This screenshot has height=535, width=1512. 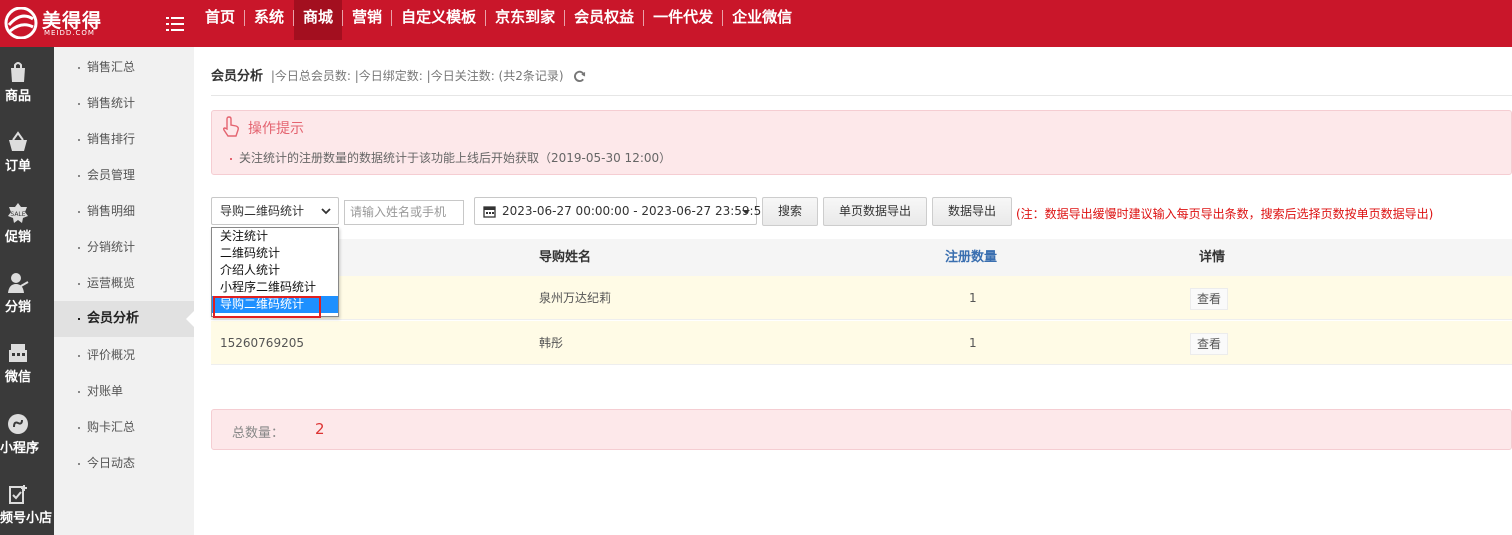 I want to click on rail-item-orders: 订单, so click(x=27, y=149).